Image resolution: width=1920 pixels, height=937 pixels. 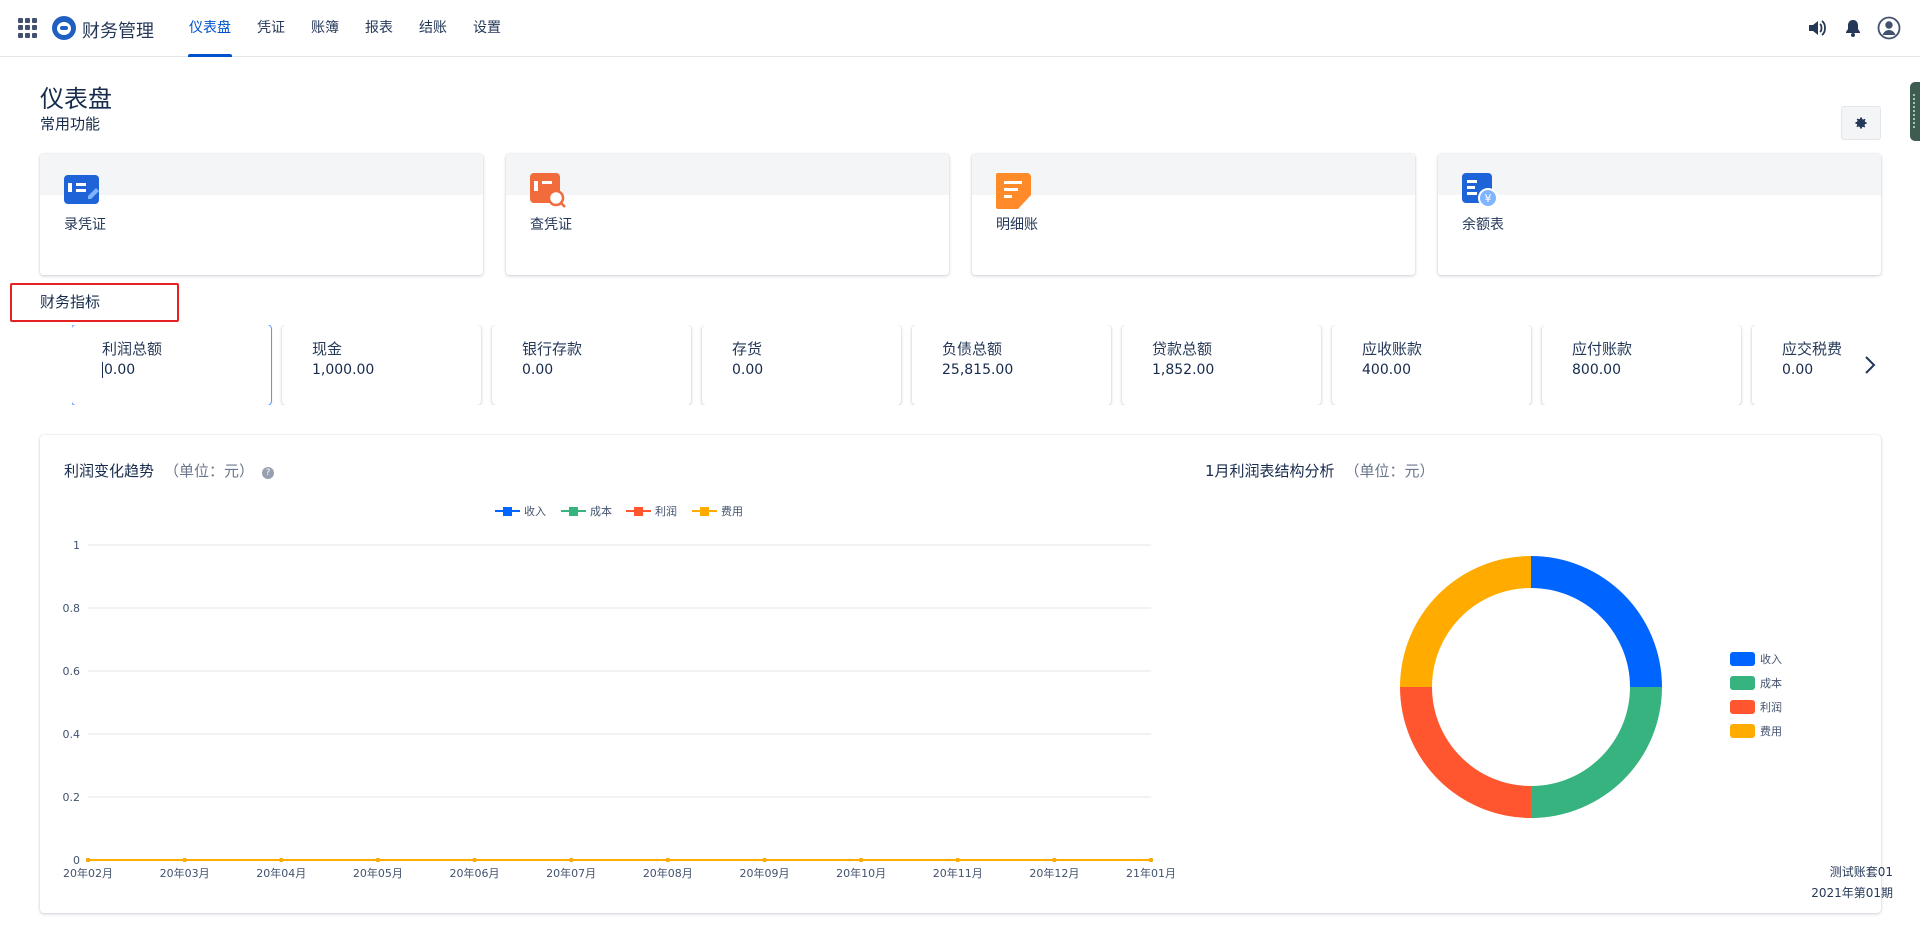 I want to click on record-voucher-icon, so click(x=82, y=191).